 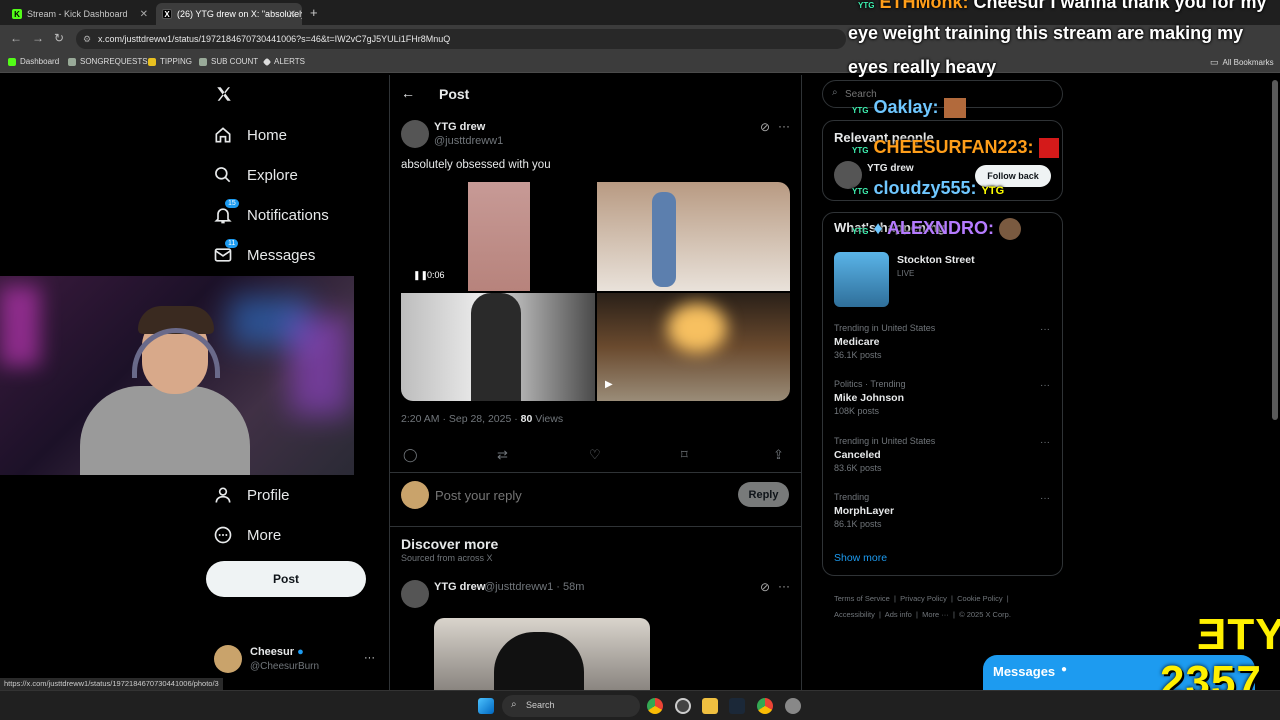 What do you see at coordinates (369, 658) in the screenshot?
I see `account-menu-icon: ···` at bounding box center [369, 658].